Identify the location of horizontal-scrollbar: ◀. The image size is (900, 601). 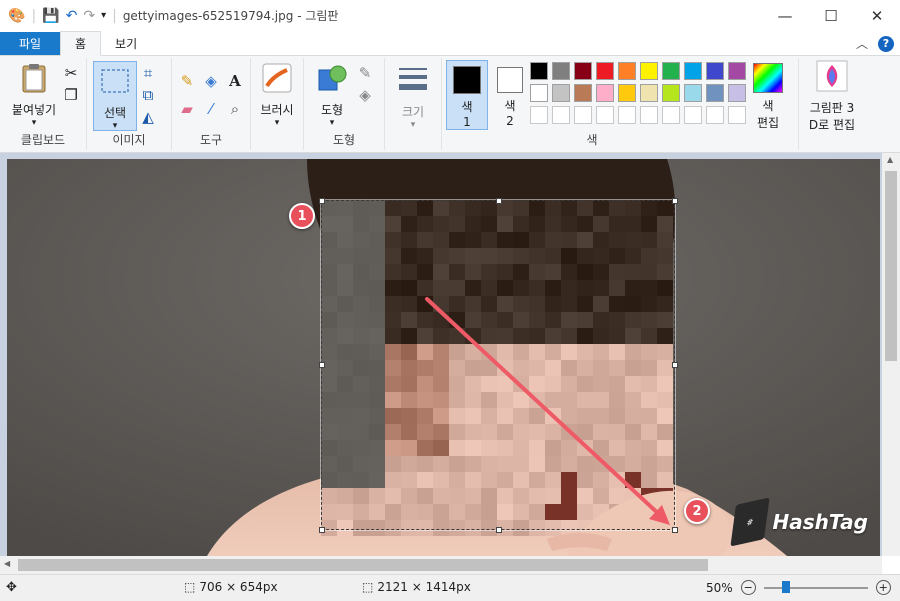
(441, 565).